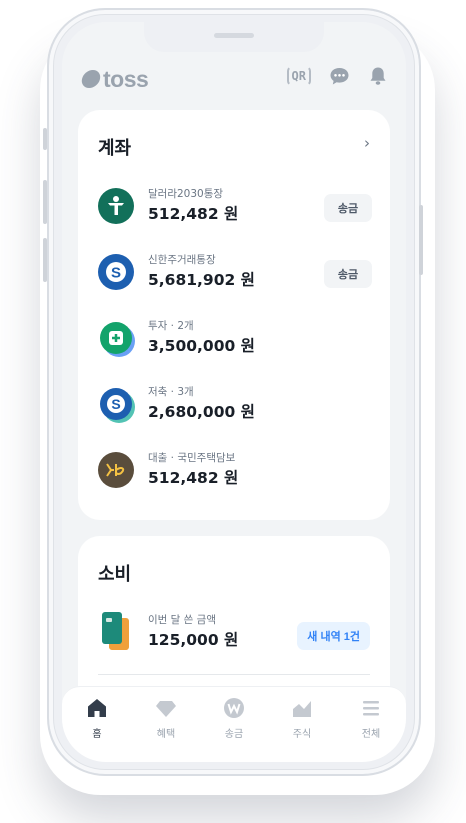 The width and height of the screenshot is (466, 823). I want to click on side-button-power, so click(421, 240).